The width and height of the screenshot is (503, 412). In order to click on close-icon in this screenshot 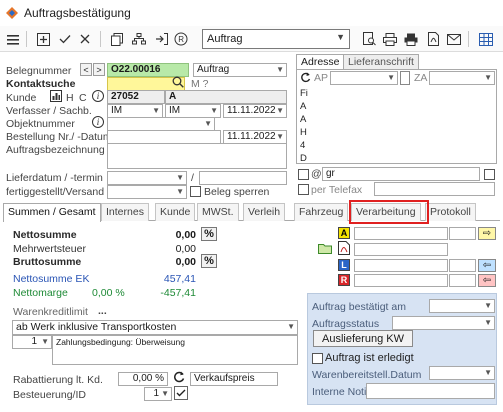, I will do `click(85, 39)`.